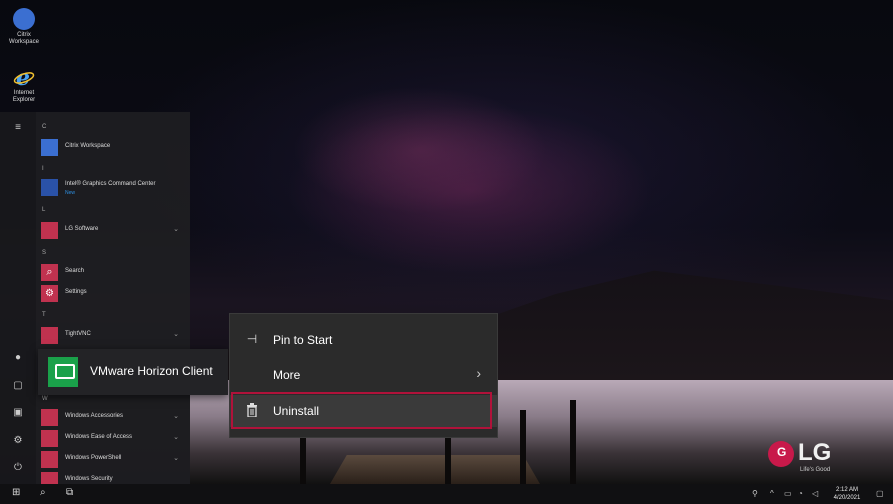 This screenshot has width=893, height=504. I want to click on start-rail: ≡ ● ▢ ▣ ⚙ ⏻, so click(18, 298).